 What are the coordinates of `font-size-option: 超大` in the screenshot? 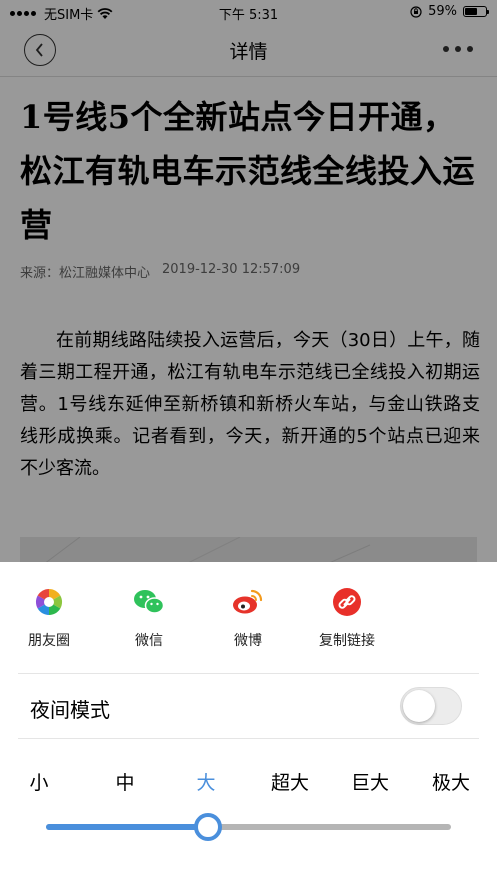 It's located at (290, 781).